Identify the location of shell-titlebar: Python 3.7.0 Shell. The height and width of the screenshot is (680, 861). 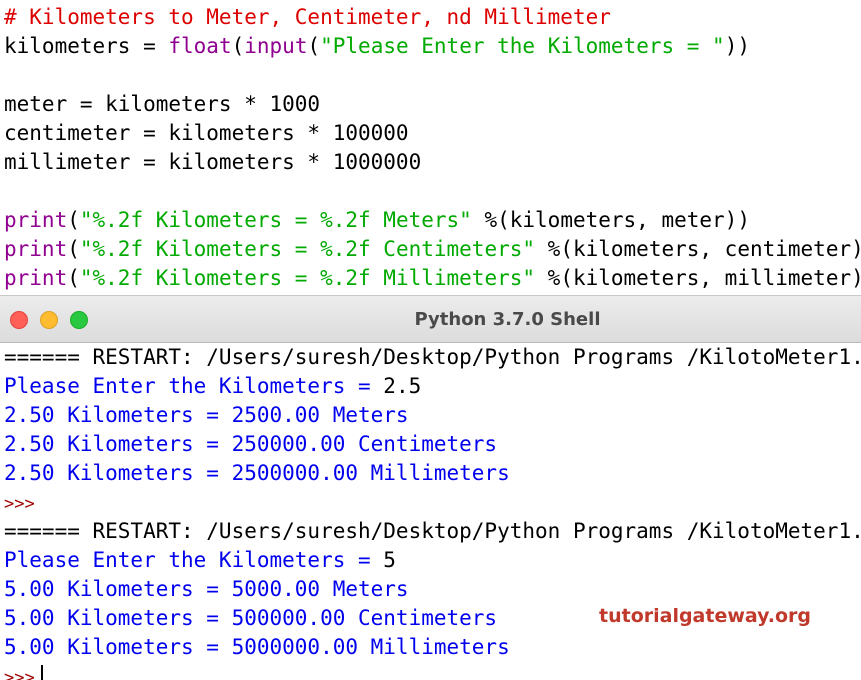
(430, 319).